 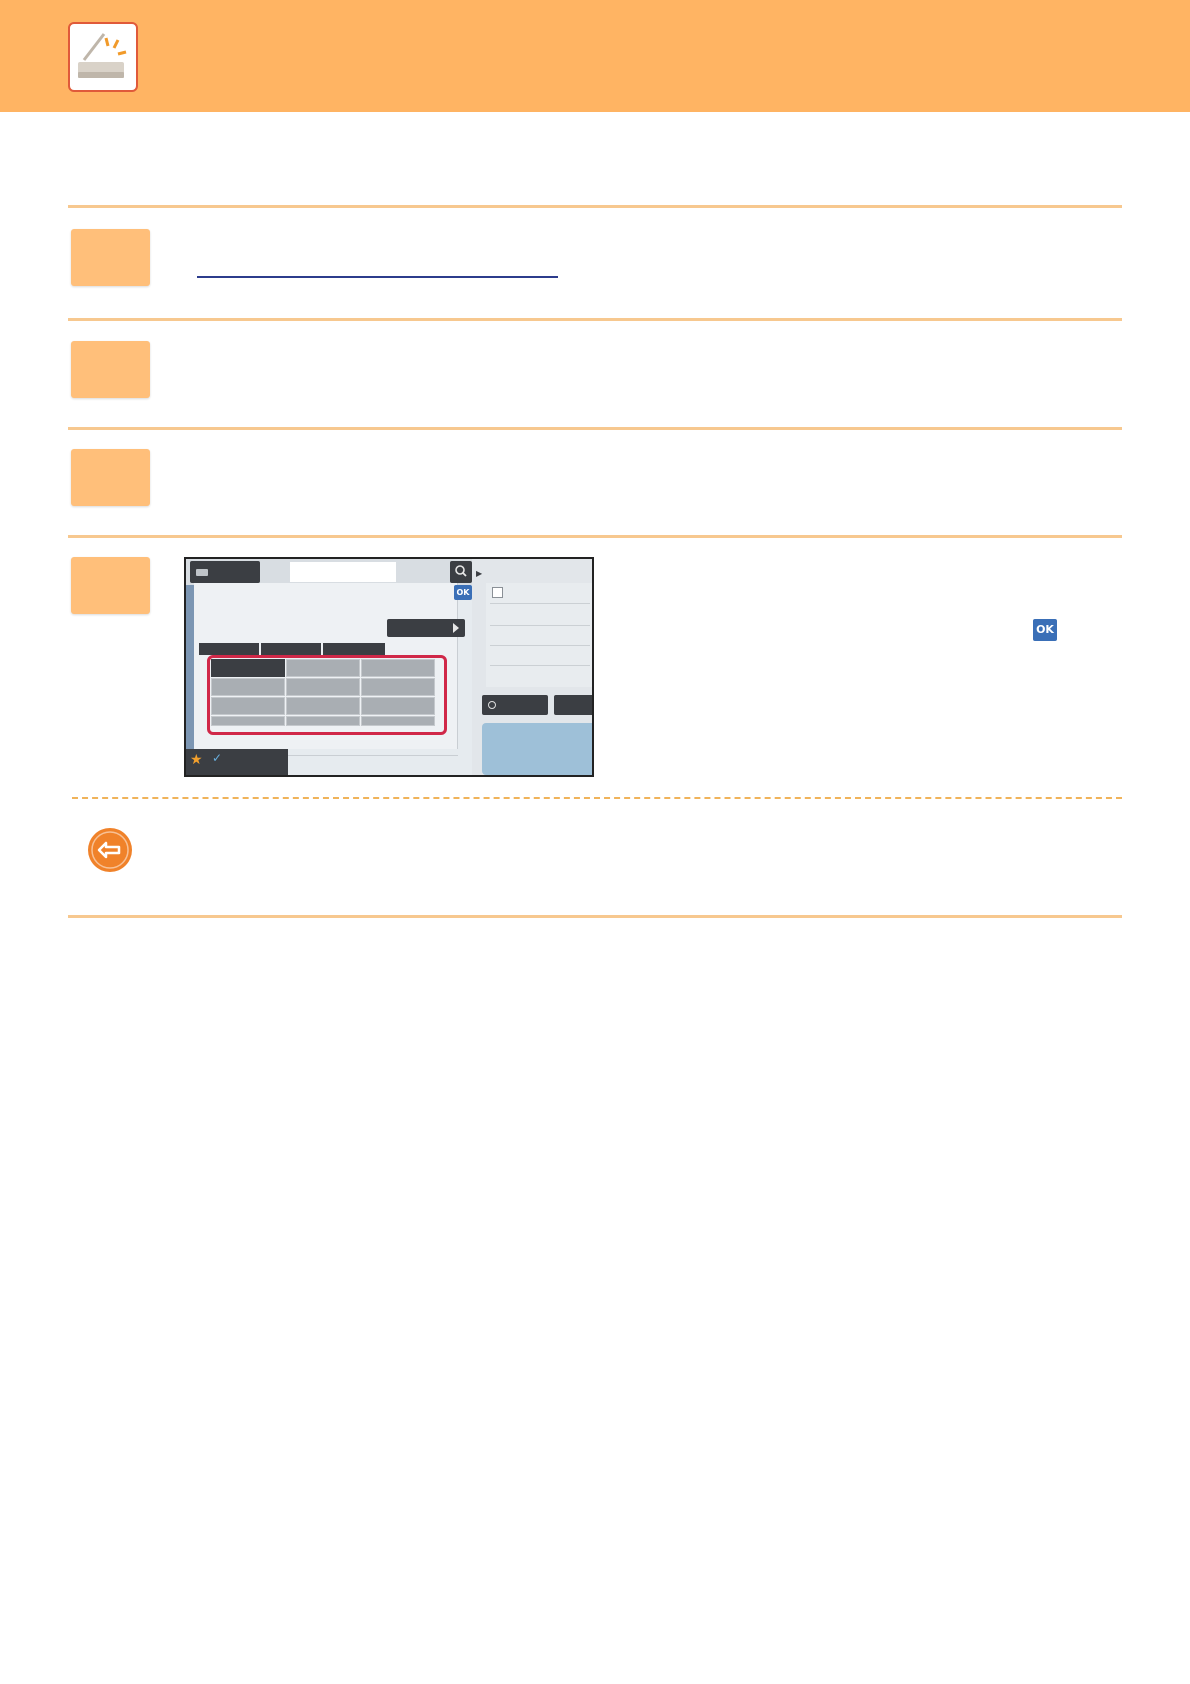 What do you see at coordinates (426, 628) in the screenshot?
I see `panel-next-button` at bounding box center [426, 628].